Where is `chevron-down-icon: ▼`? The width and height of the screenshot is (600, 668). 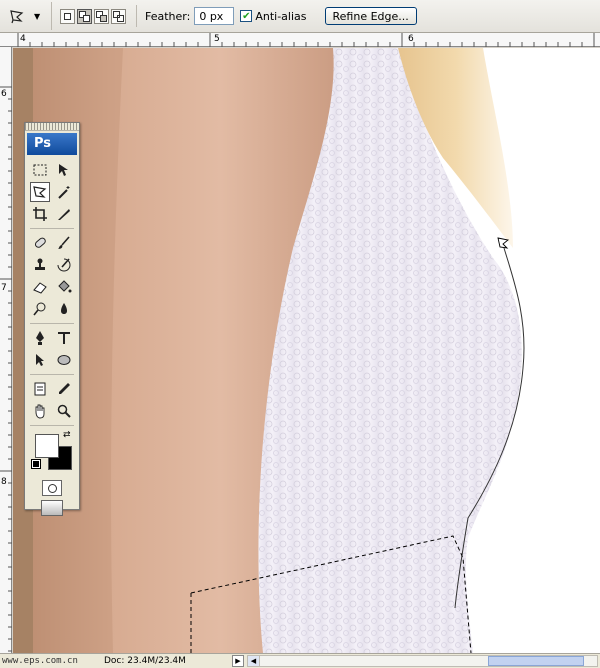
chevron-down-icon: ▼ is located at coordinates (37, 16).